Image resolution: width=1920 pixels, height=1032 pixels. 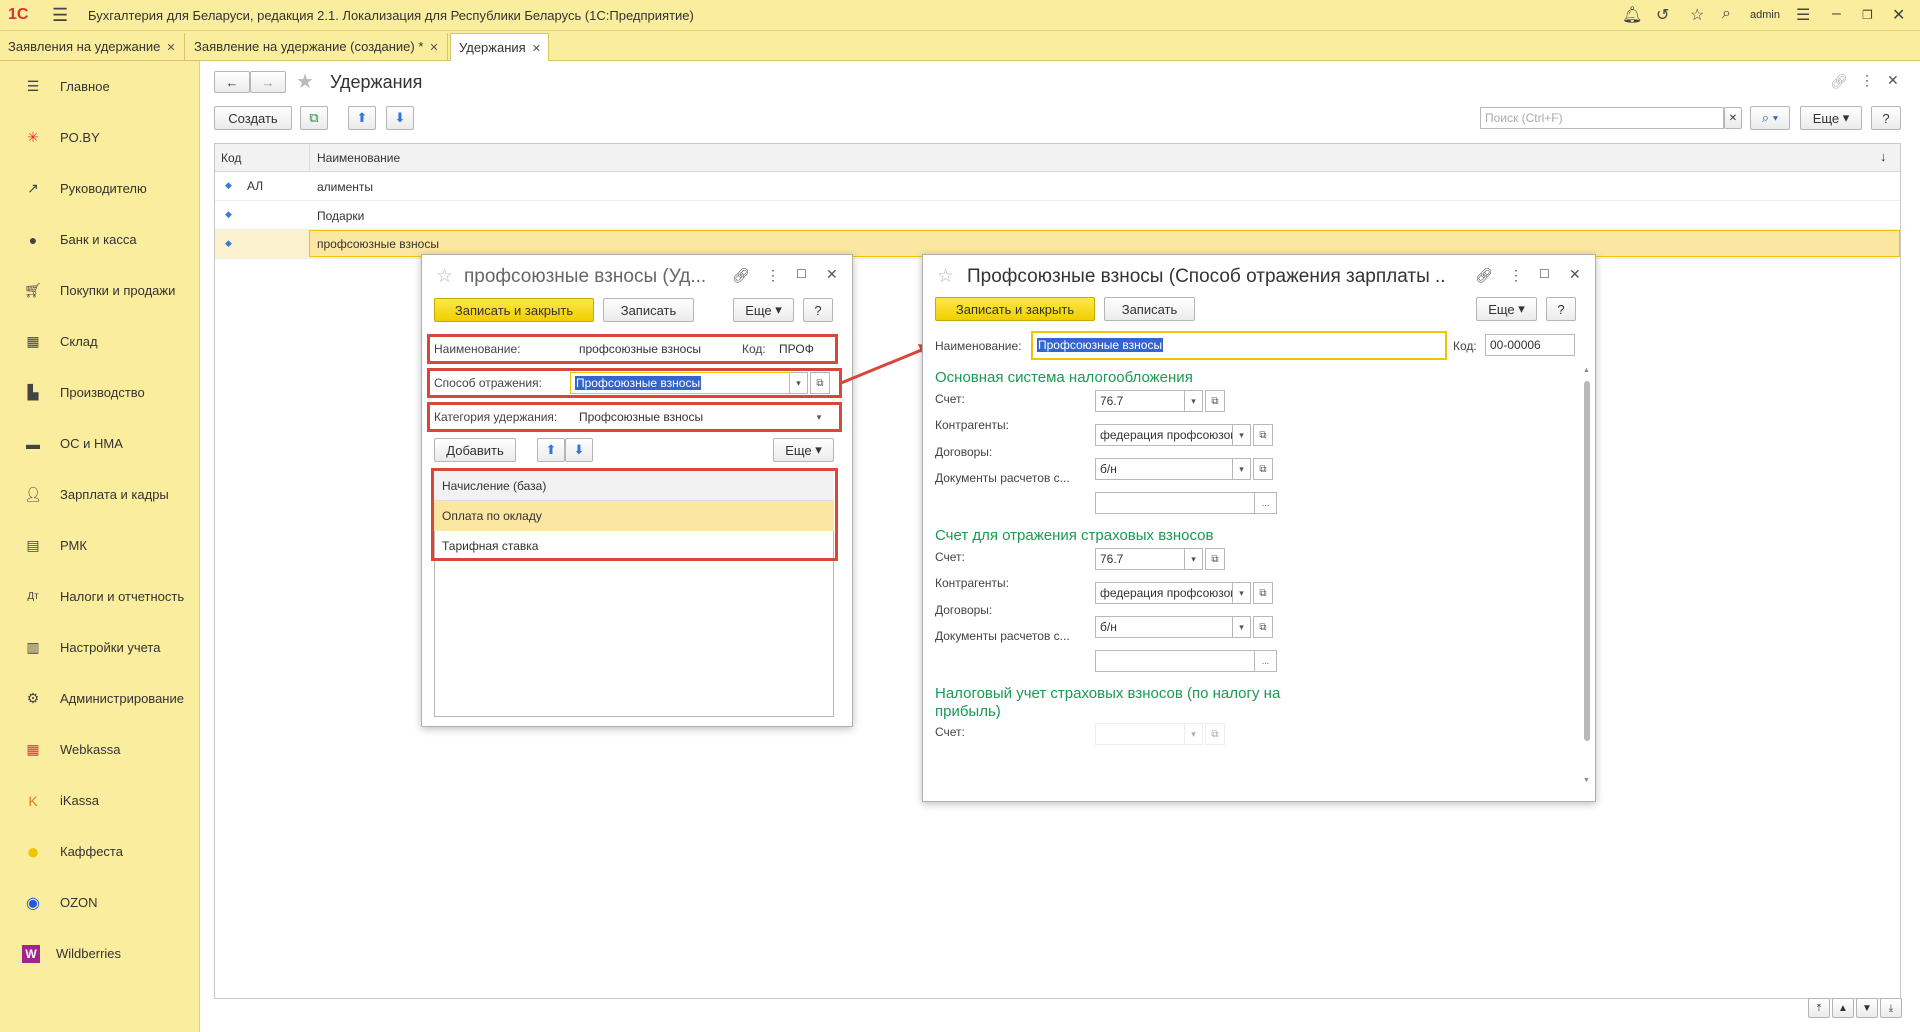 What do you see at coordinates (1831, 118) in the screenshot?
I see `list-more-button: Еще ▾` at bounding box center [1831, 118].